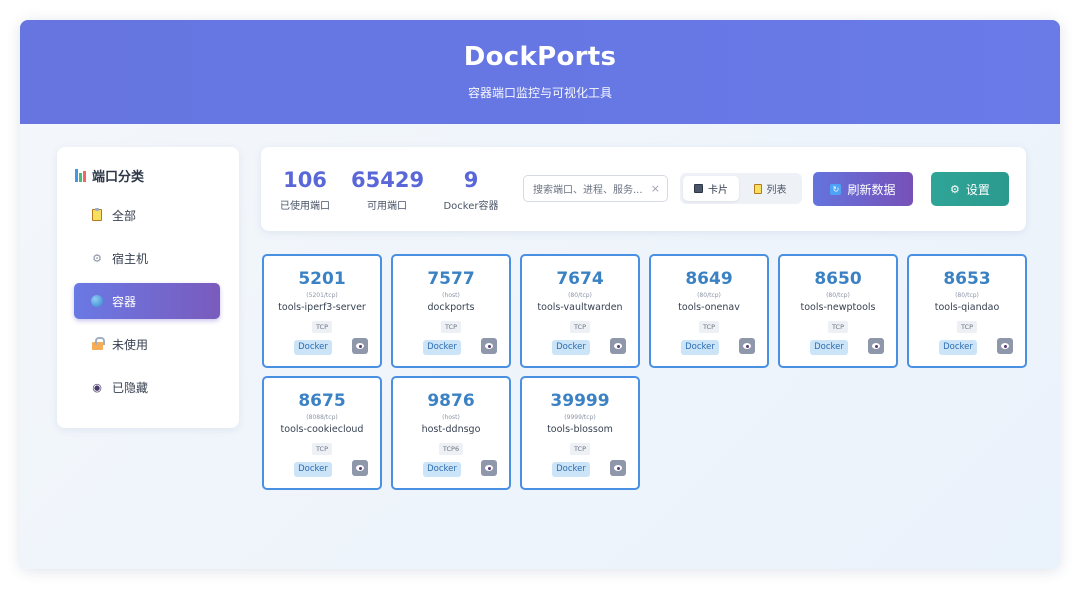  I want to click on port-number: 7674, so click(580, 279).